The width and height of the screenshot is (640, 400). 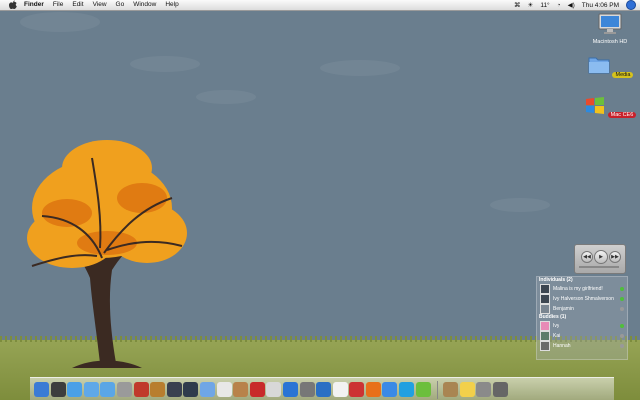 I want to click on contact-name: Kai, so click(x=557, y=336).